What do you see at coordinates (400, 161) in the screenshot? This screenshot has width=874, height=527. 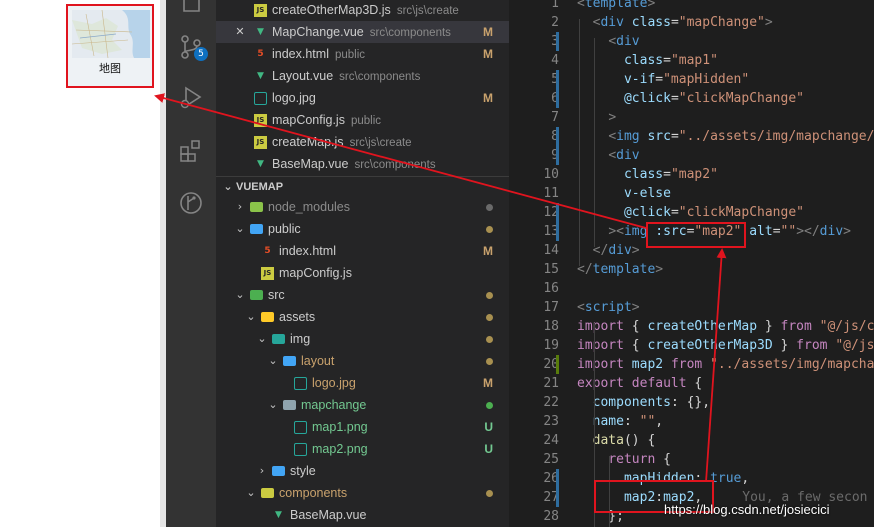 I see `arrow-to-thumbnail` at bounding box center [400, 161].